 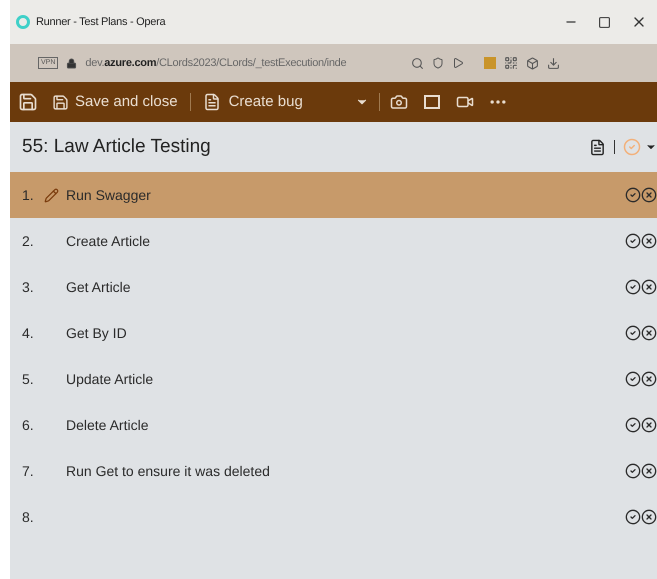 I want to click on step-number: 3., so click(x=28, y=287).